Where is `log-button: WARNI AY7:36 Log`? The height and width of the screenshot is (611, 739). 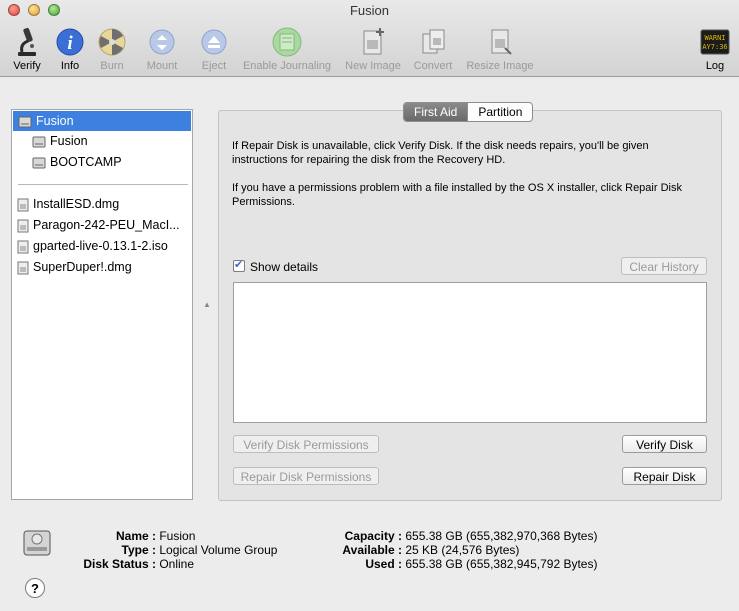 log-button: WARNI AY7:36 Log is located at coordinates (715, 50).